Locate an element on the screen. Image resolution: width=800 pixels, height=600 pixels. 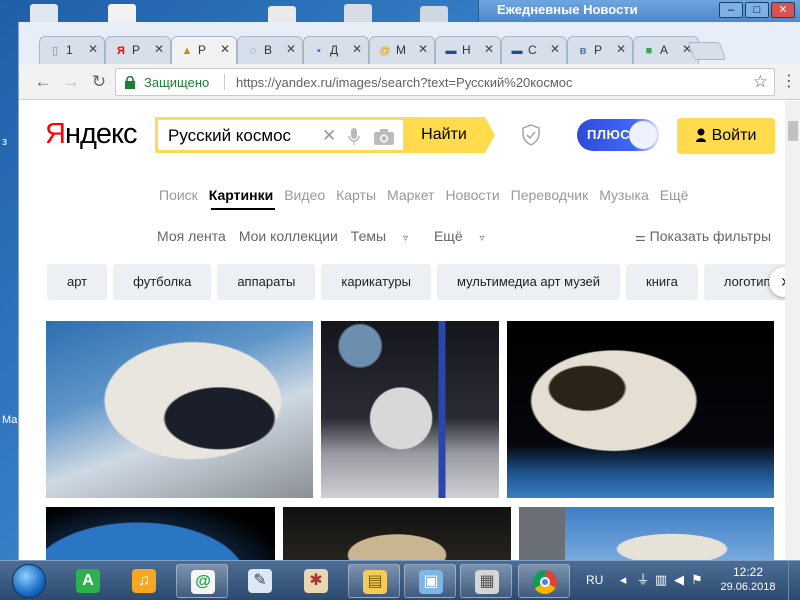
background-window-titlebar: Ежедневные Новости – □ ✕ is located at coordinates (639, 11).